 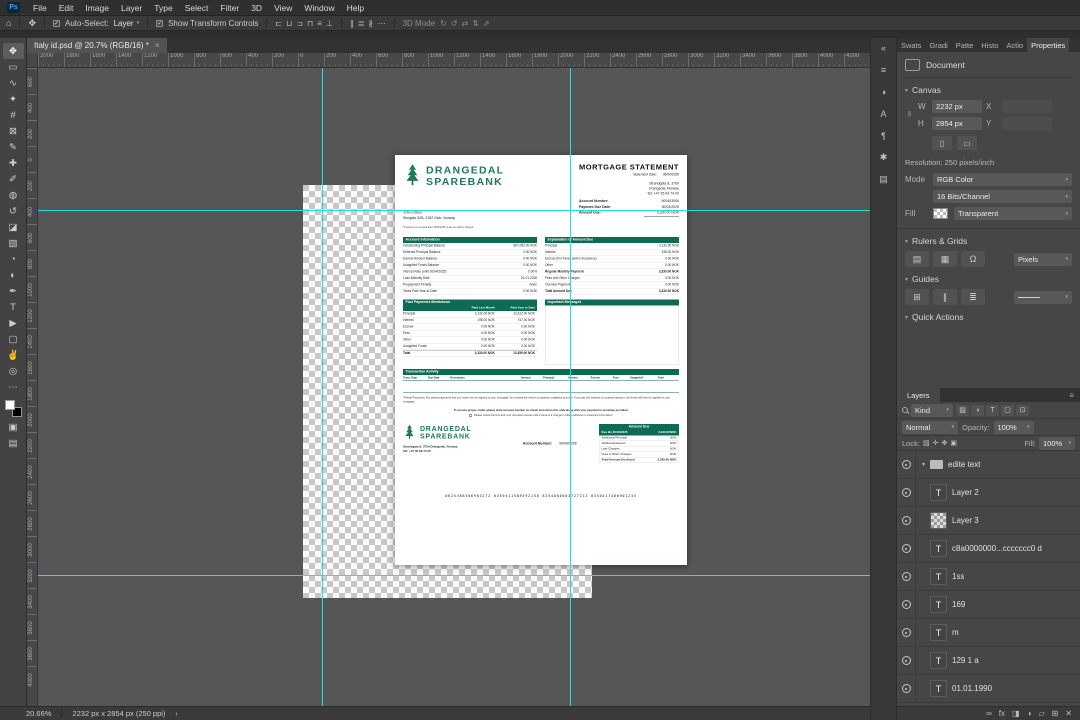 I want to click on filter-pixel-layers-icon: ▨, so click(x=962, y=410).